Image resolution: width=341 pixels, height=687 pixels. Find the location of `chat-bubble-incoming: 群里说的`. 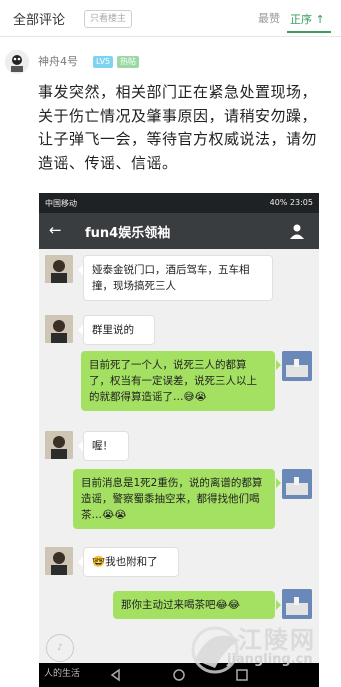

chat-bubble-incoming: 群里说的 is located at coordinates (116, 330).